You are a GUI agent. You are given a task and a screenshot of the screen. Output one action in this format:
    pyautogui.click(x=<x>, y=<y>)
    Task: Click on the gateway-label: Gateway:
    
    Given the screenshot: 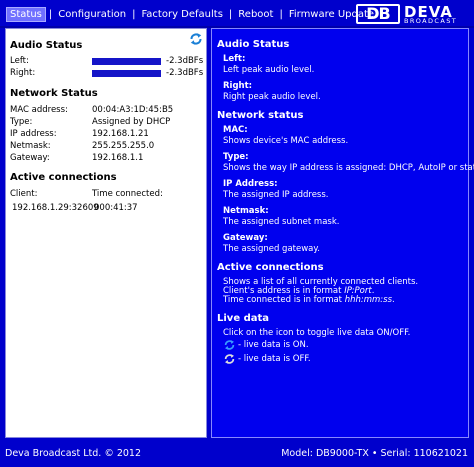 What is the action you would take?
    pyautogui.click(x=30, y=158)
    